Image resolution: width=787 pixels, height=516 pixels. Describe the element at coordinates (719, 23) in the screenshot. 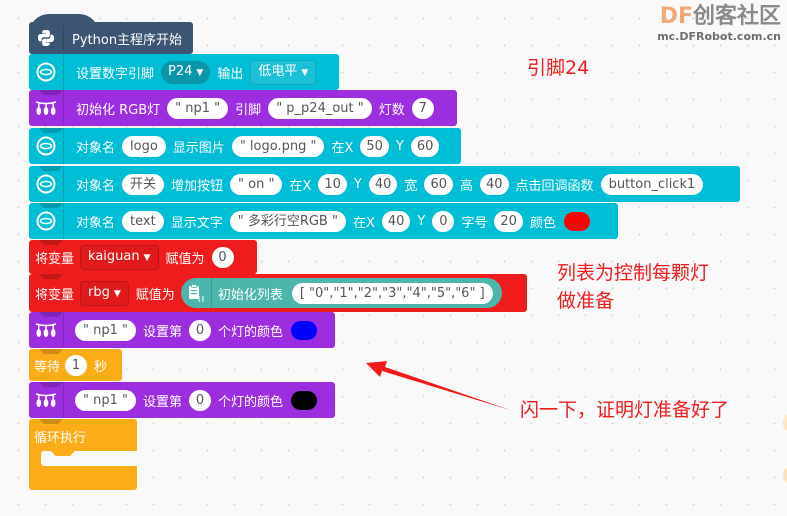

I see `watermark: DF创客社区 mc.DFRobot.com.cn` at that location.